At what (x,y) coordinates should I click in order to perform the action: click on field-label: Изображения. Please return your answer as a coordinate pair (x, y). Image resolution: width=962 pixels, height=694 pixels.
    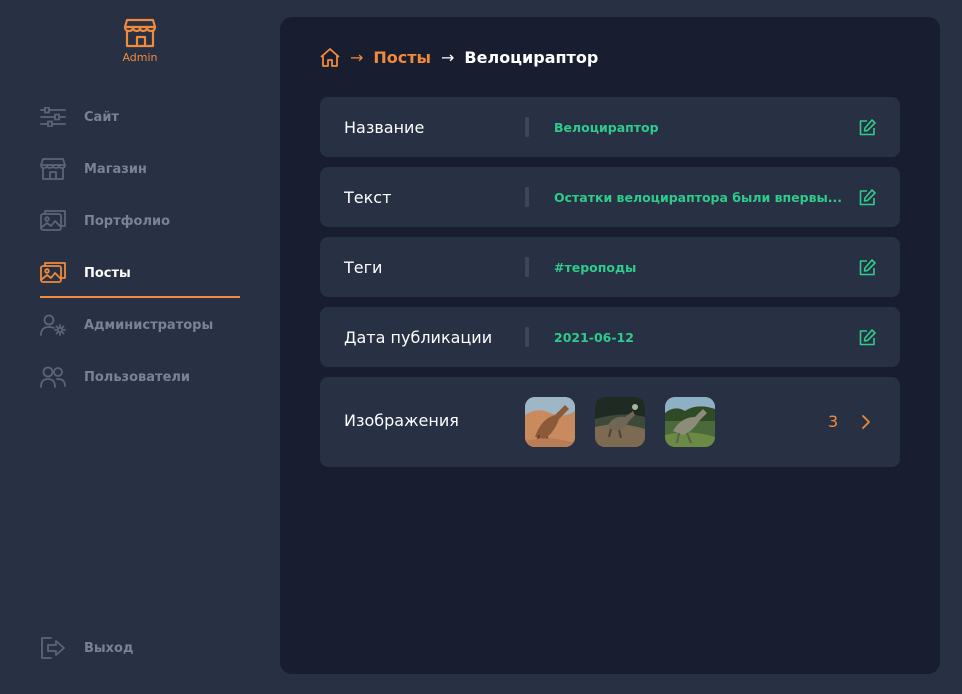
    Looking at the image, I should click on (401, 420).